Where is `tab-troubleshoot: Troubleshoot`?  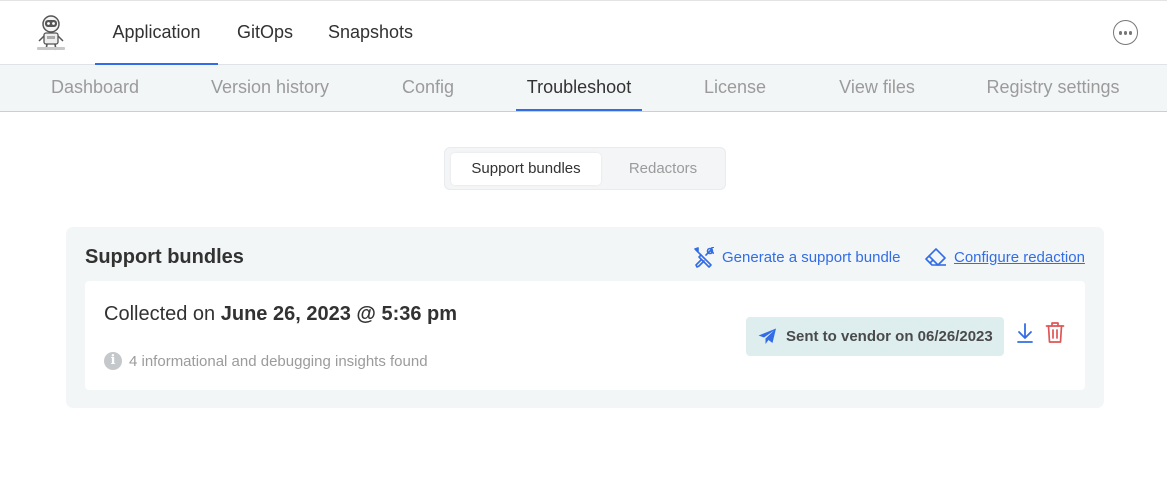 tab-troubleshoot: Troubleshoot is located at coordinates (579, 88).